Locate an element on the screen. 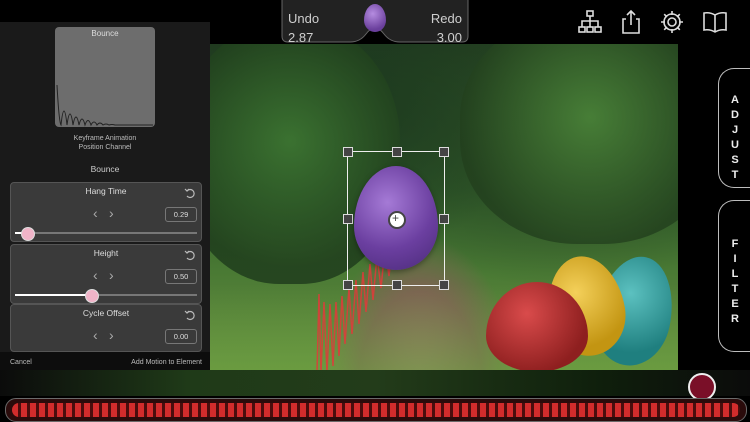 This screenshot has width=750, height=422. undo-button: Undo is located at coordinates (303, 18).